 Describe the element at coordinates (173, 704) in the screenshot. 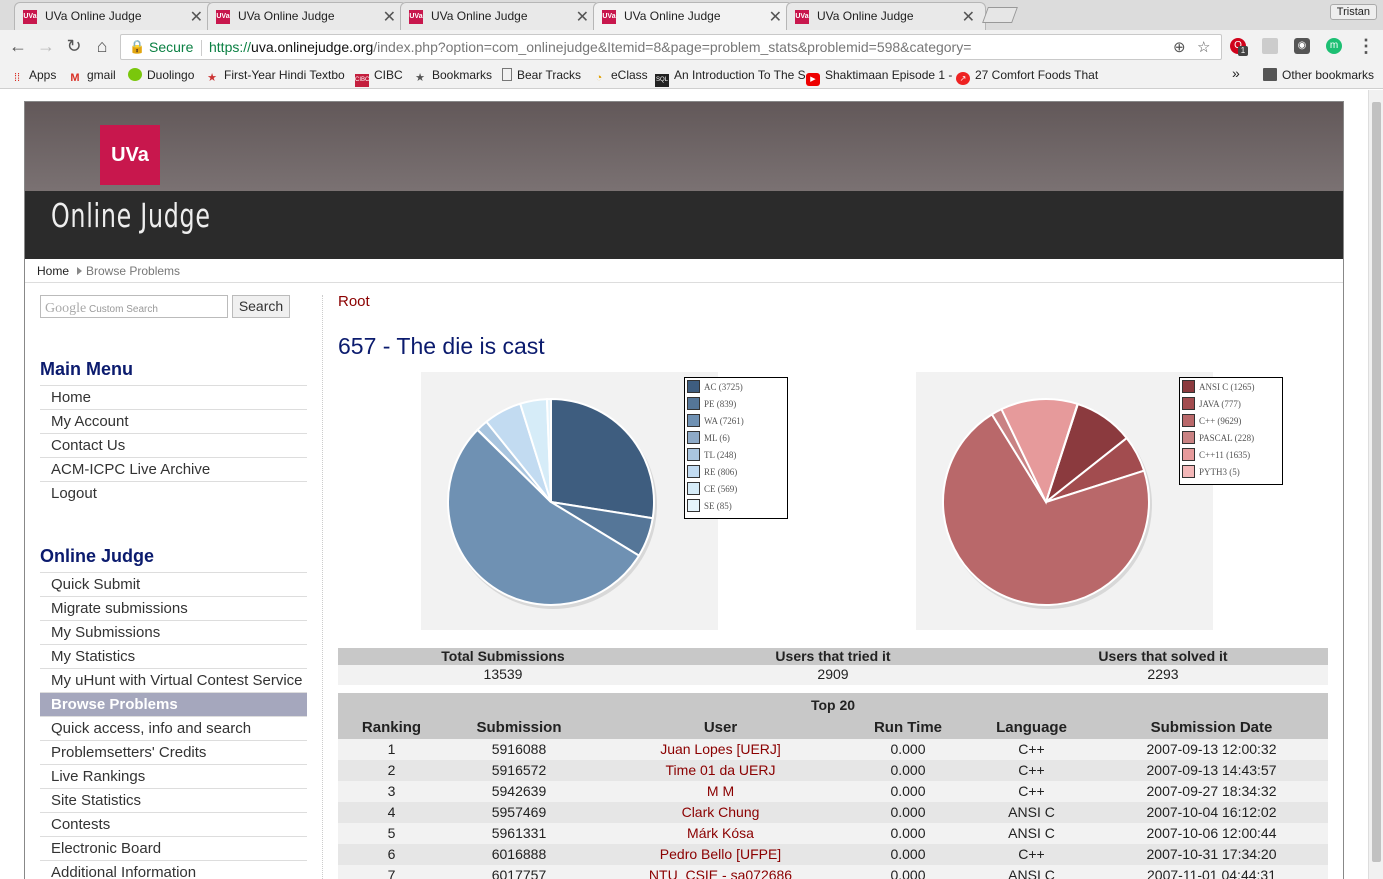

I see `menu-item-browse-problems: Browse Problems` at that location.